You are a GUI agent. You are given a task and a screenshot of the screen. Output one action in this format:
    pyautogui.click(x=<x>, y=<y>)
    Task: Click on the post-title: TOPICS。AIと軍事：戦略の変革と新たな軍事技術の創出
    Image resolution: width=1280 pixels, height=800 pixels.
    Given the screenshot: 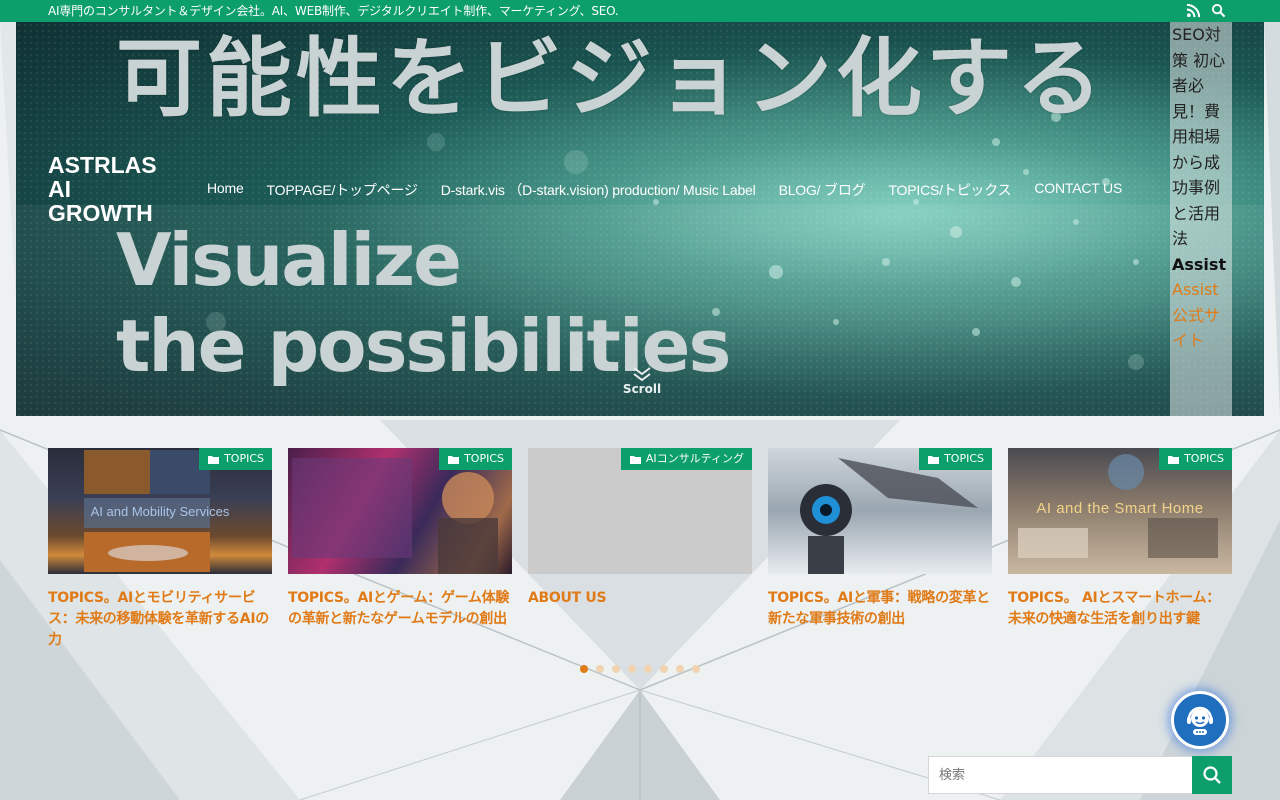 What is the action you would take?
    pyautogui.click(x=880, y=609)
    